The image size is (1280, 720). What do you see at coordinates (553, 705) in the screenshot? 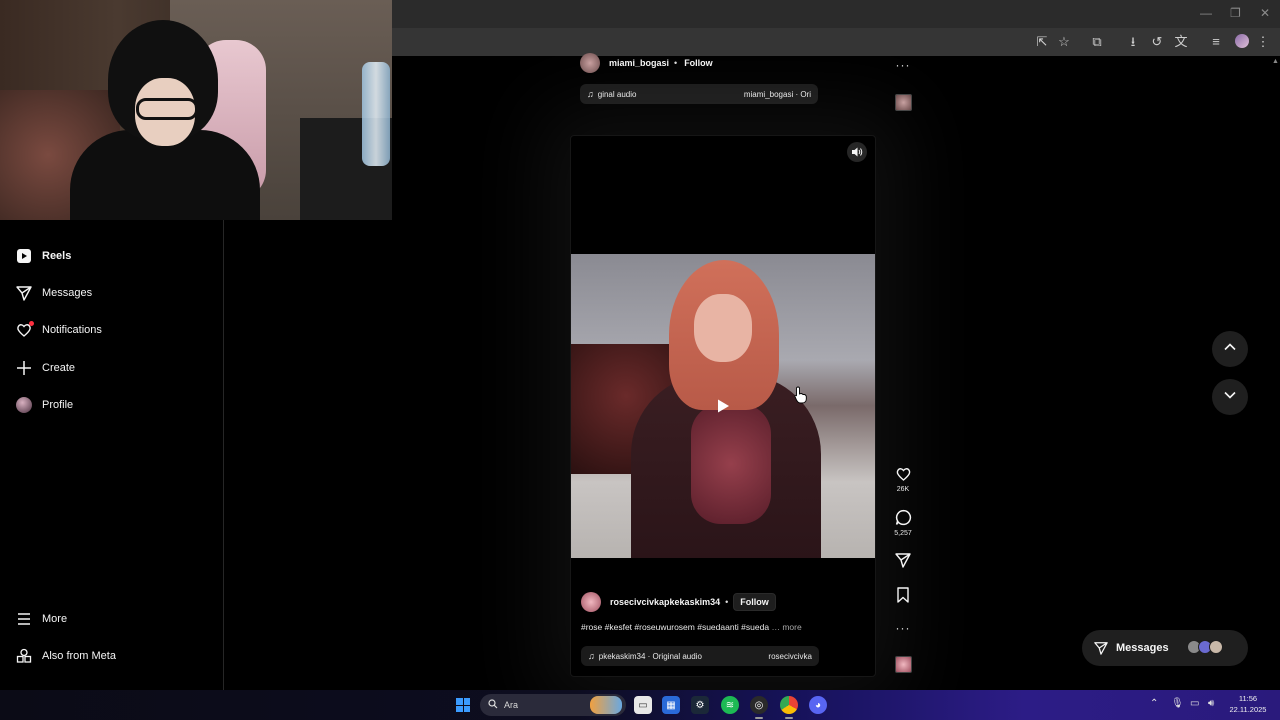
I see `taskbar-search: Ara` at bounding box center [553, 705].